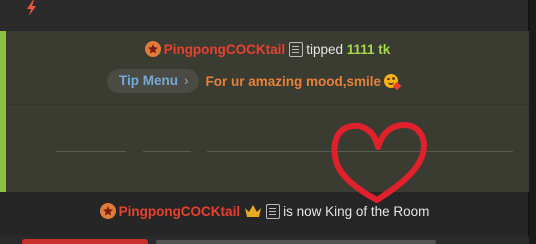 The height and width of the screenshot is (244, 536). Describe the element at coordinates (267, 104) in the screenshot. I see `panel-divider` at that location.